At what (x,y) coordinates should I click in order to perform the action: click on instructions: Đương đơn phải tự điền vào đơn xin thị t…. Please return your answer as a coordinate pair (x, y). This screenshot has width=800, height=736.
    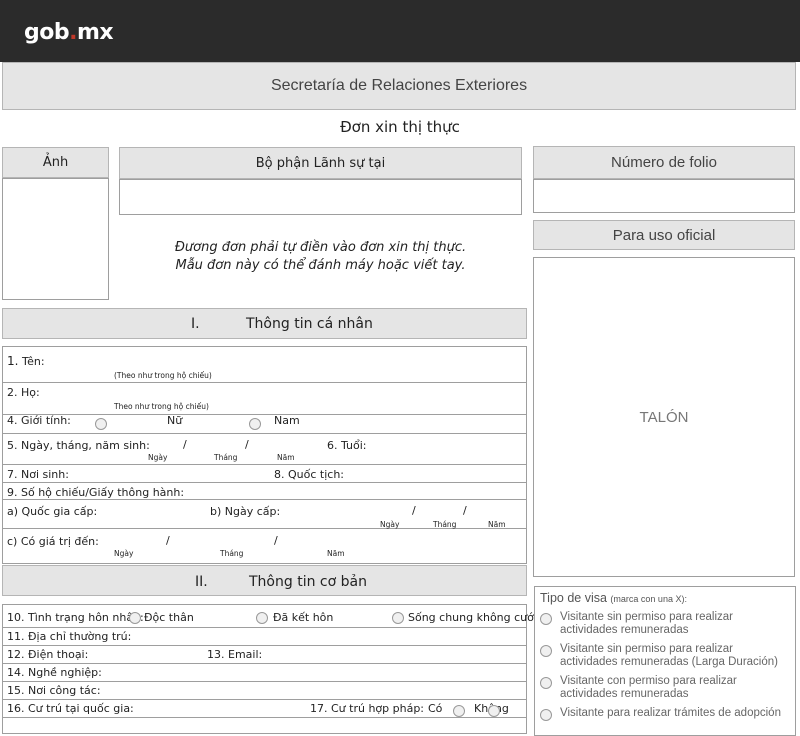
    Looking at the image, I should click on (320, 256).